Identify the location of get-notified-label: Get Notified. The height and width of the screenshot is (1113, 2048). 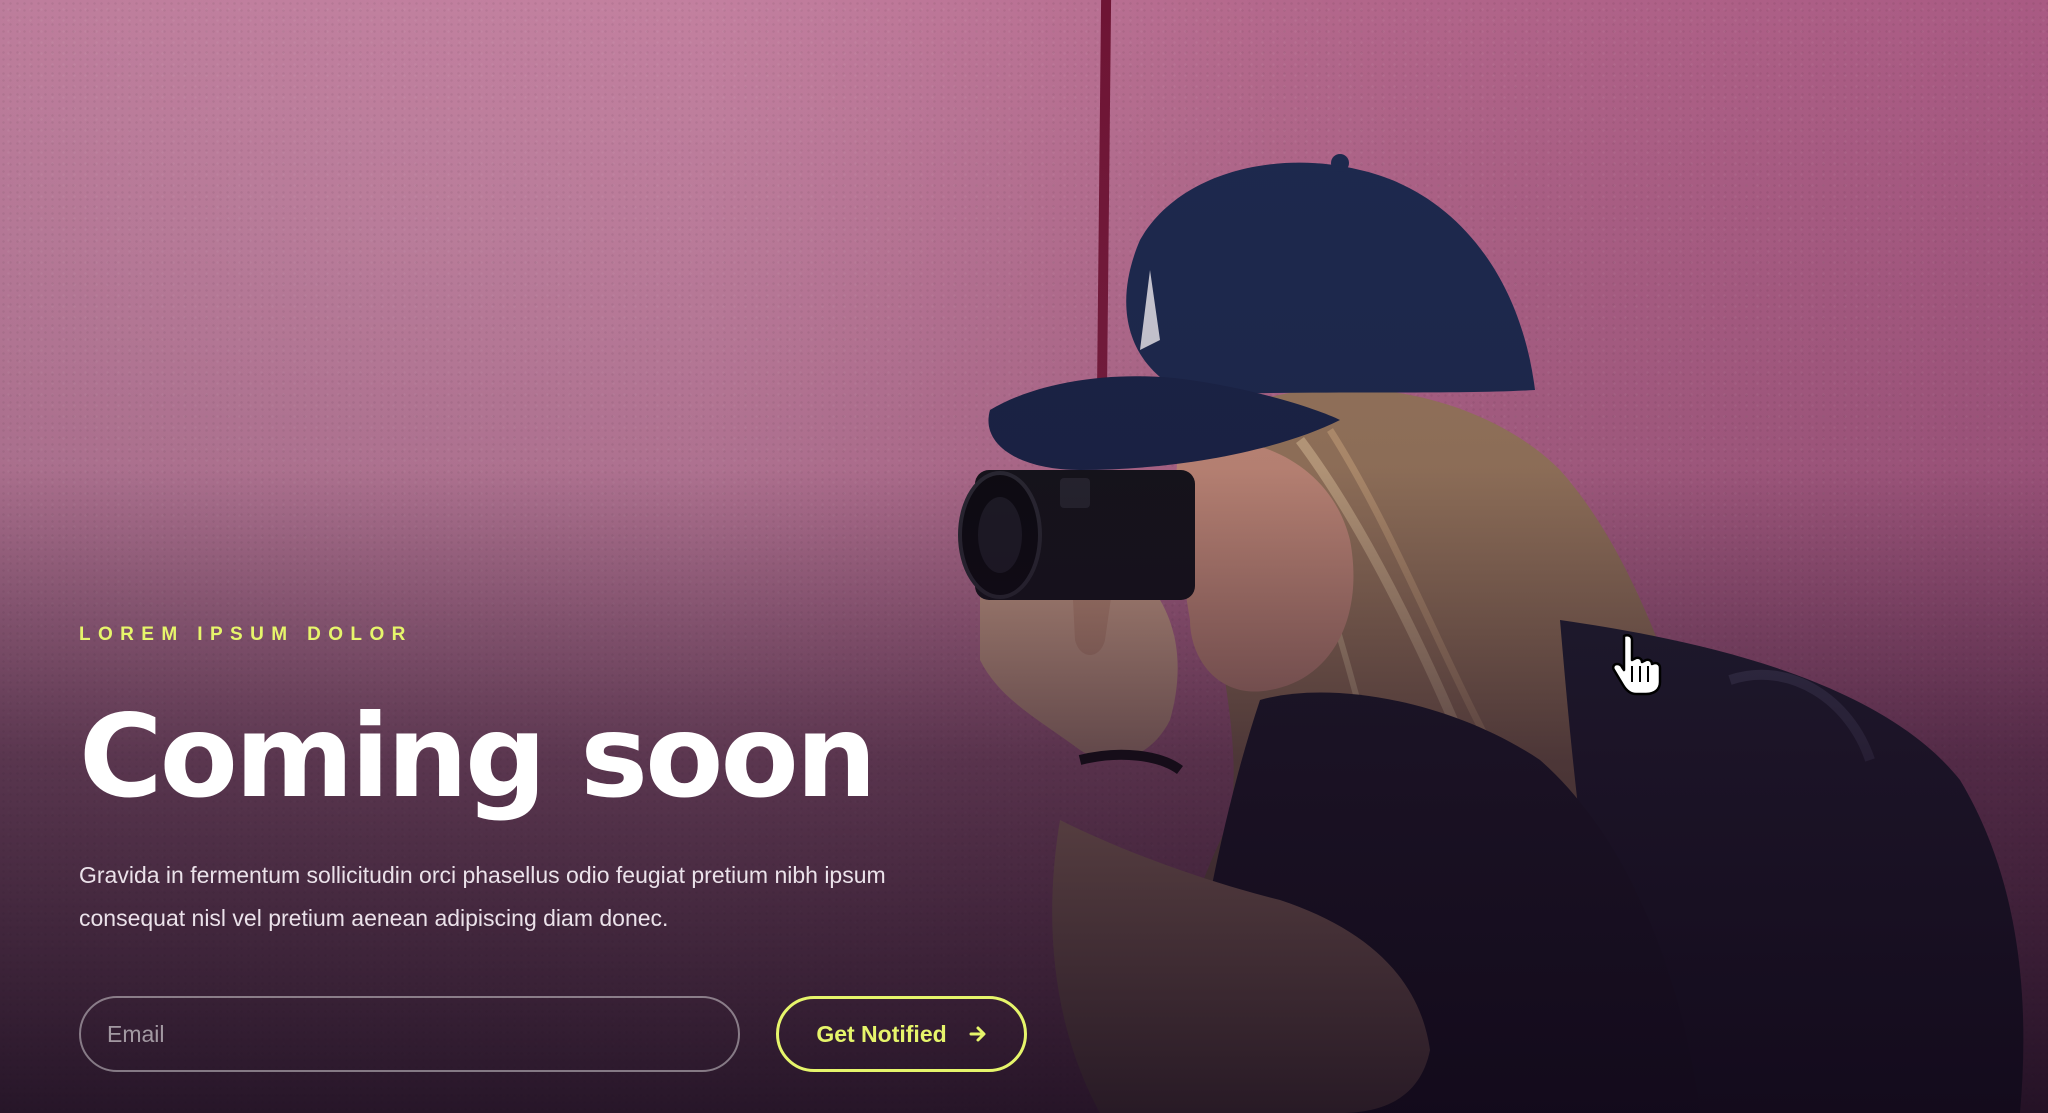
(881, 1033).